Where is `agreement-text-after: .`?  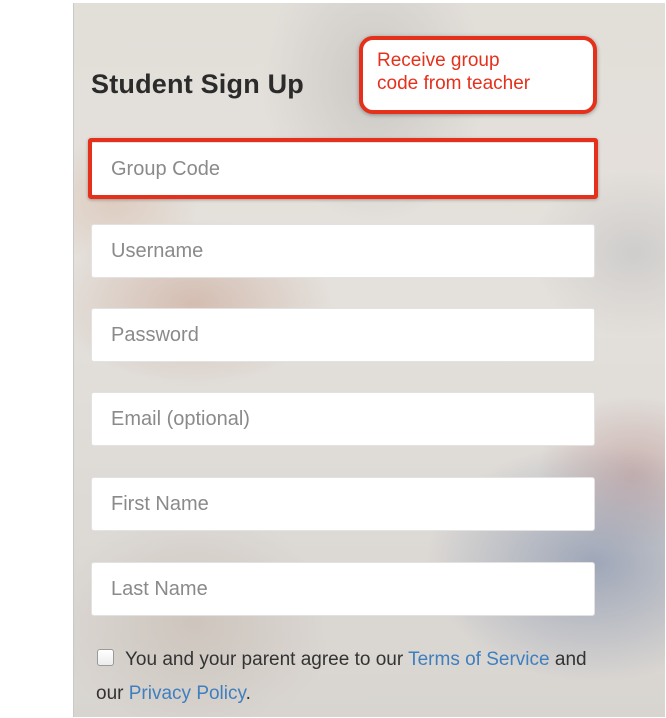 agreement-text-after: . is located at coordinates (248, 693).